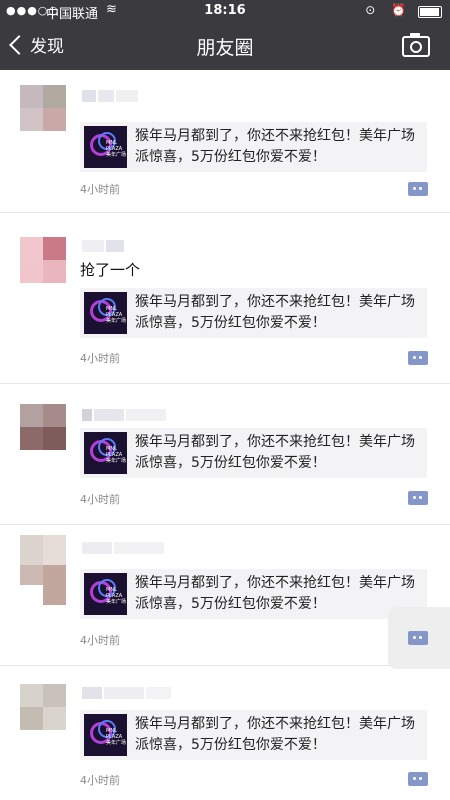 The image size is (450, 800). Describe the element at coordinates (430, 12) in the screenshot. I see `battery-icon` at that location.